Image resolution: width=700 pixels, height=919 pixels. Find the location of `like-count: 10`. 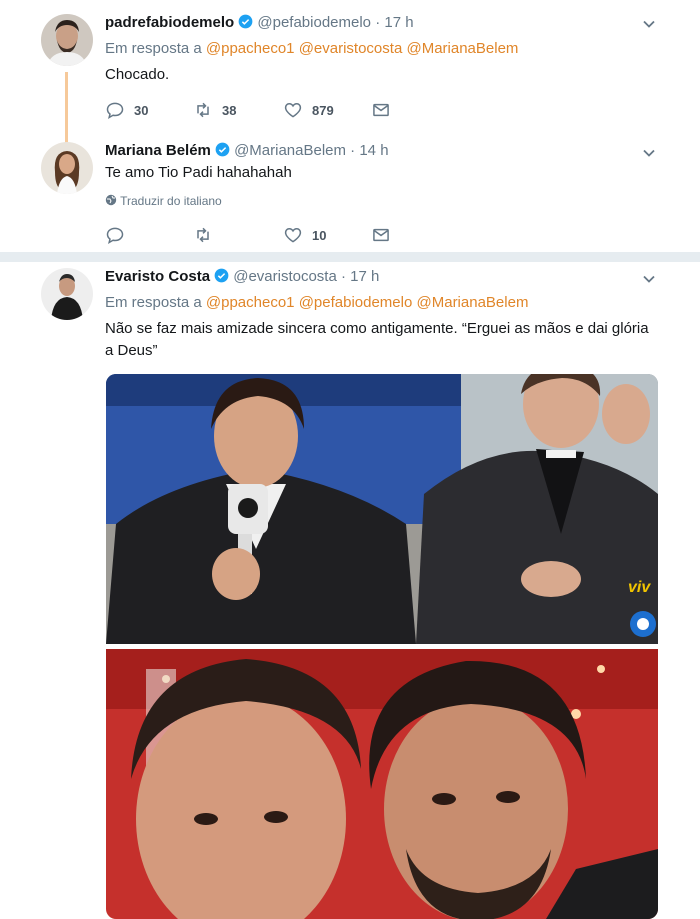

like-count: 10 is located at coordinates (319, 235).